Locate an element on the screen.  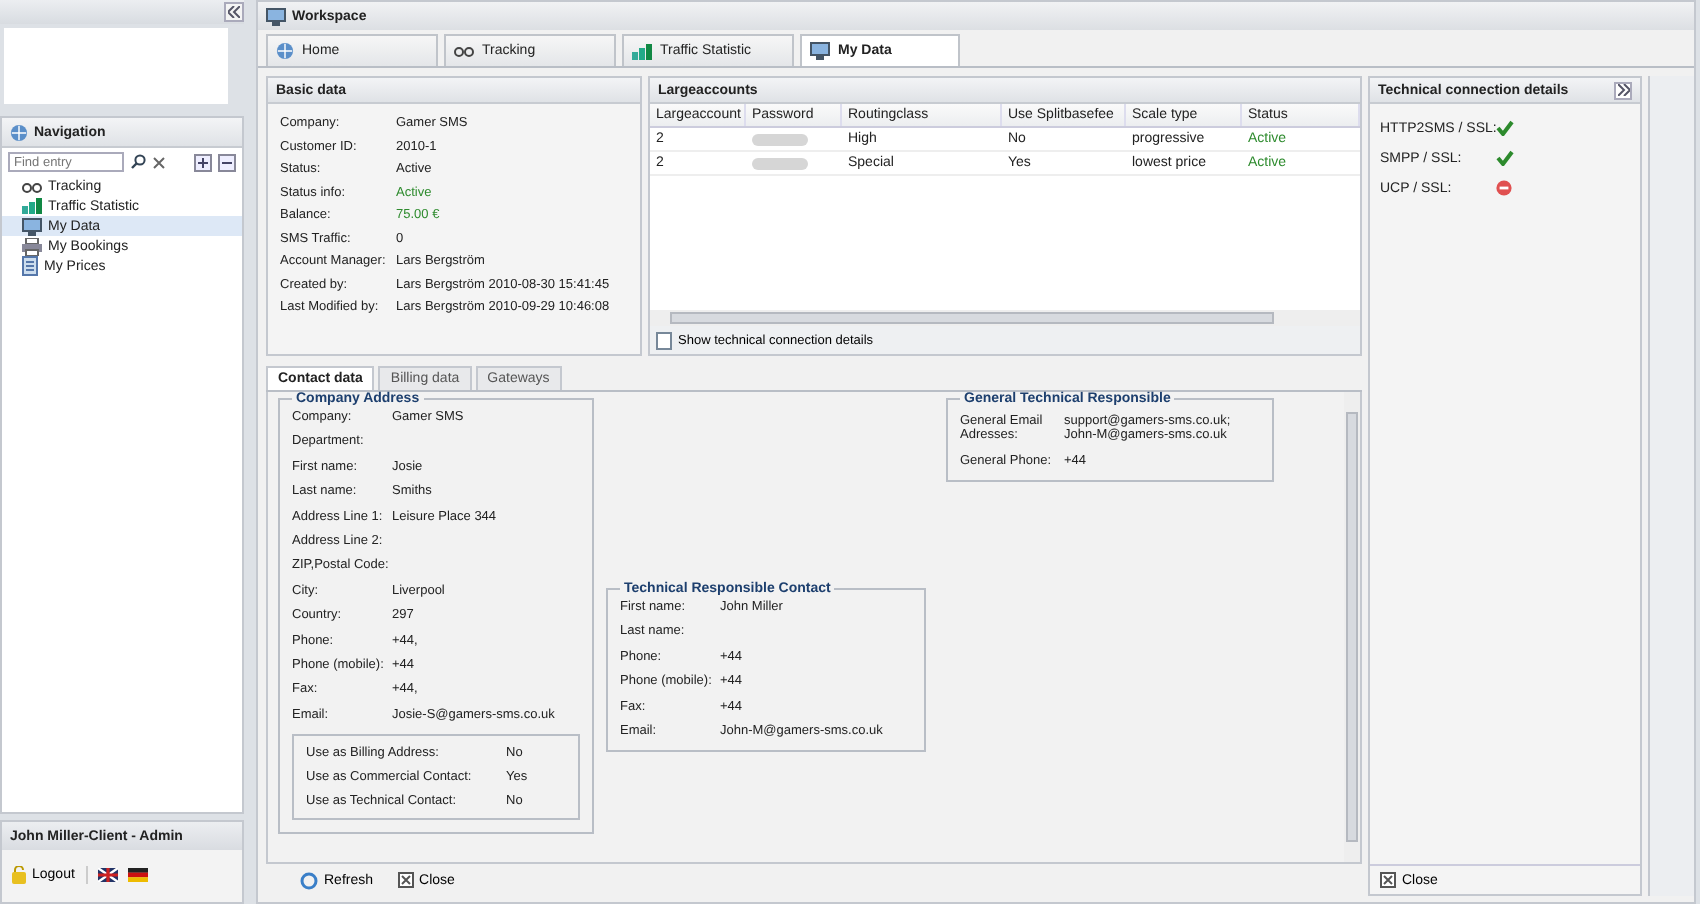
expand-icon is located at coordinates (203, 162).